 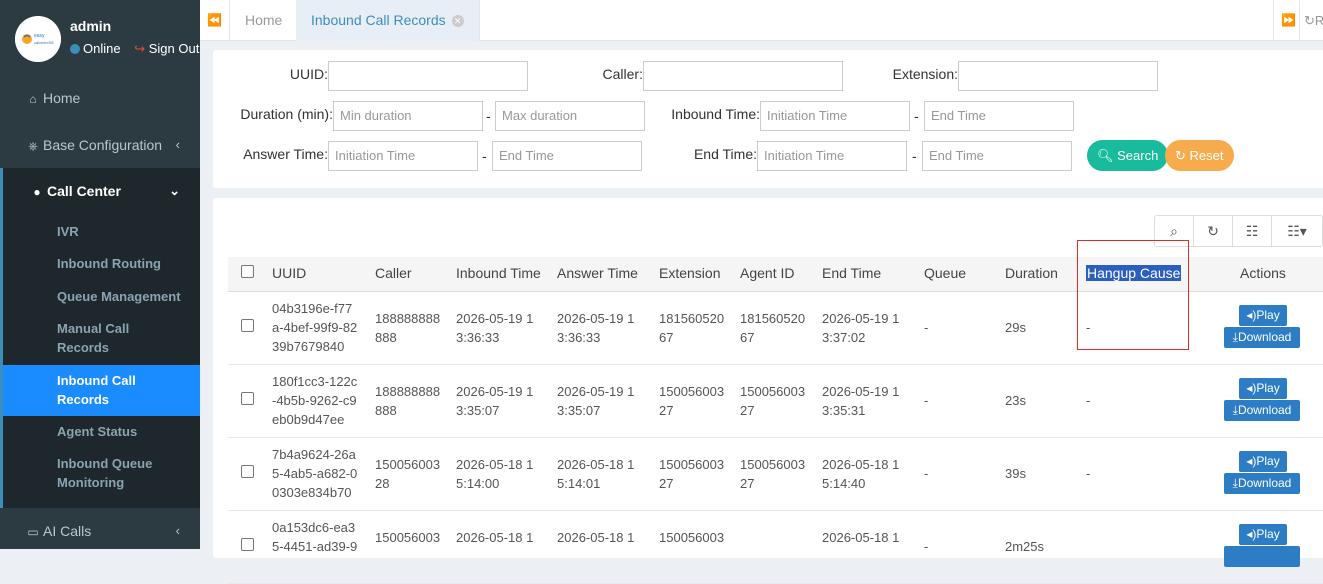 What do you see at coordinates (1297, 231) in the screenshot?
I see `toolbar-columns-icon: ☷▾` at bounding box center [1297, 231].